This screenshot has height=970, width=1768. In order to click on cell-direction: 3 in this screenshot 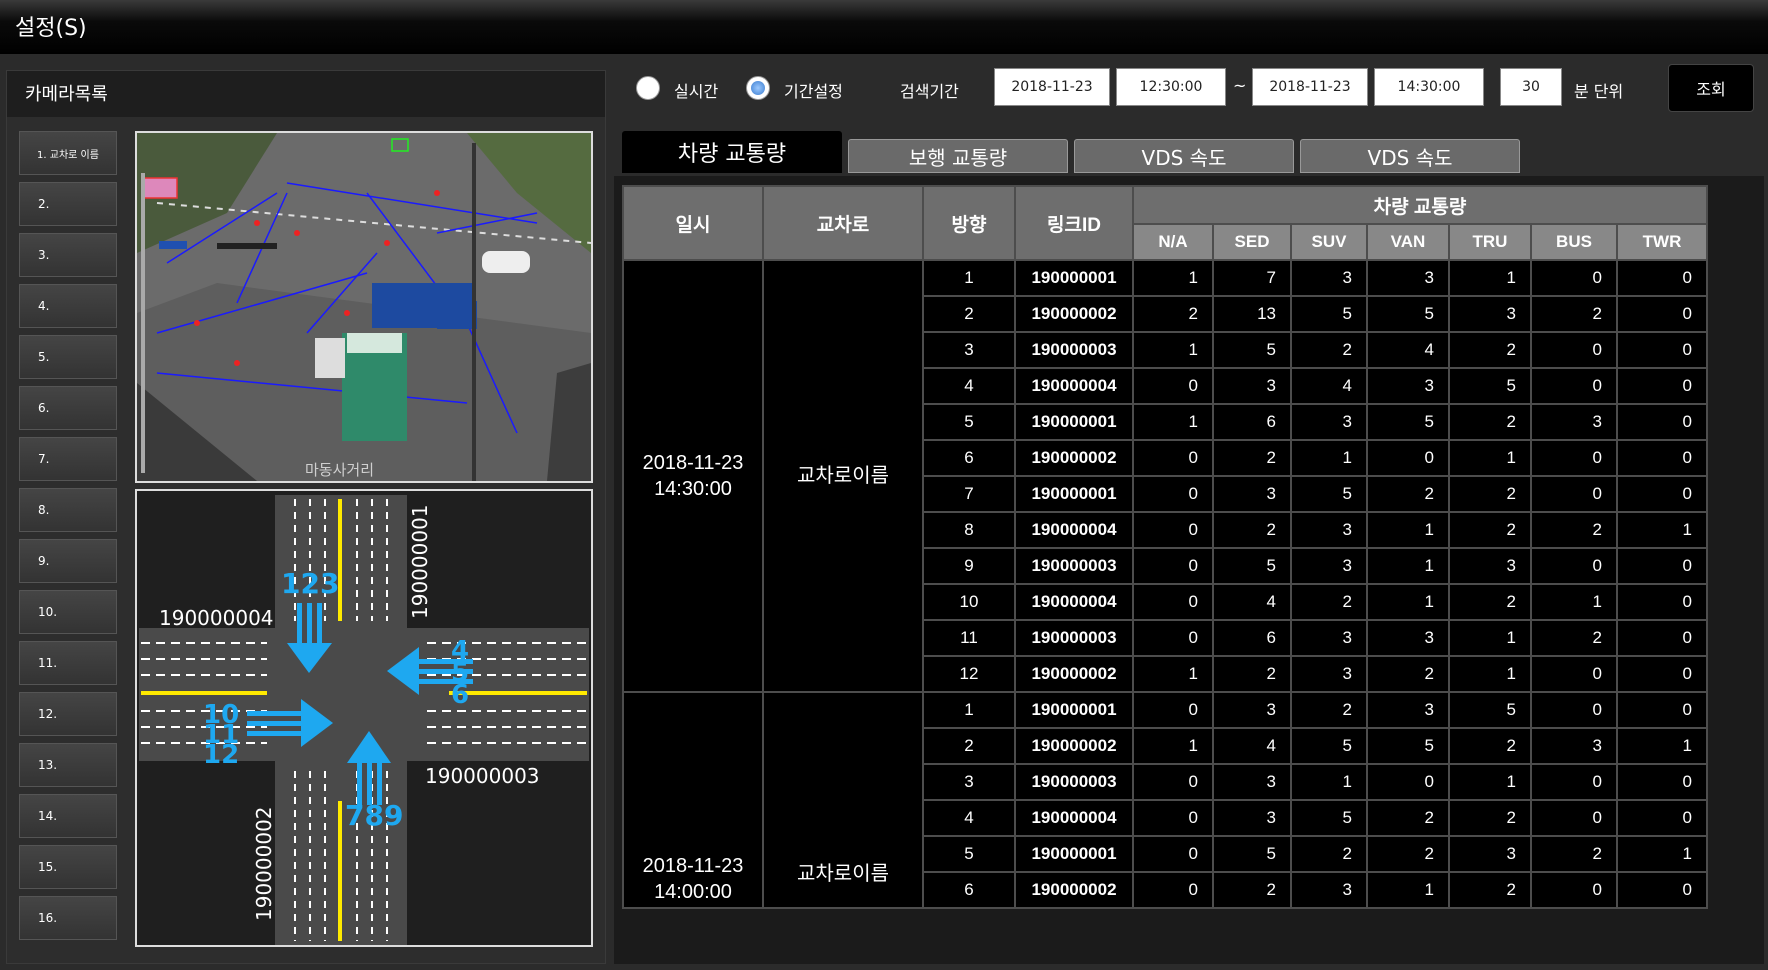, I will do `click(969, 350)`.